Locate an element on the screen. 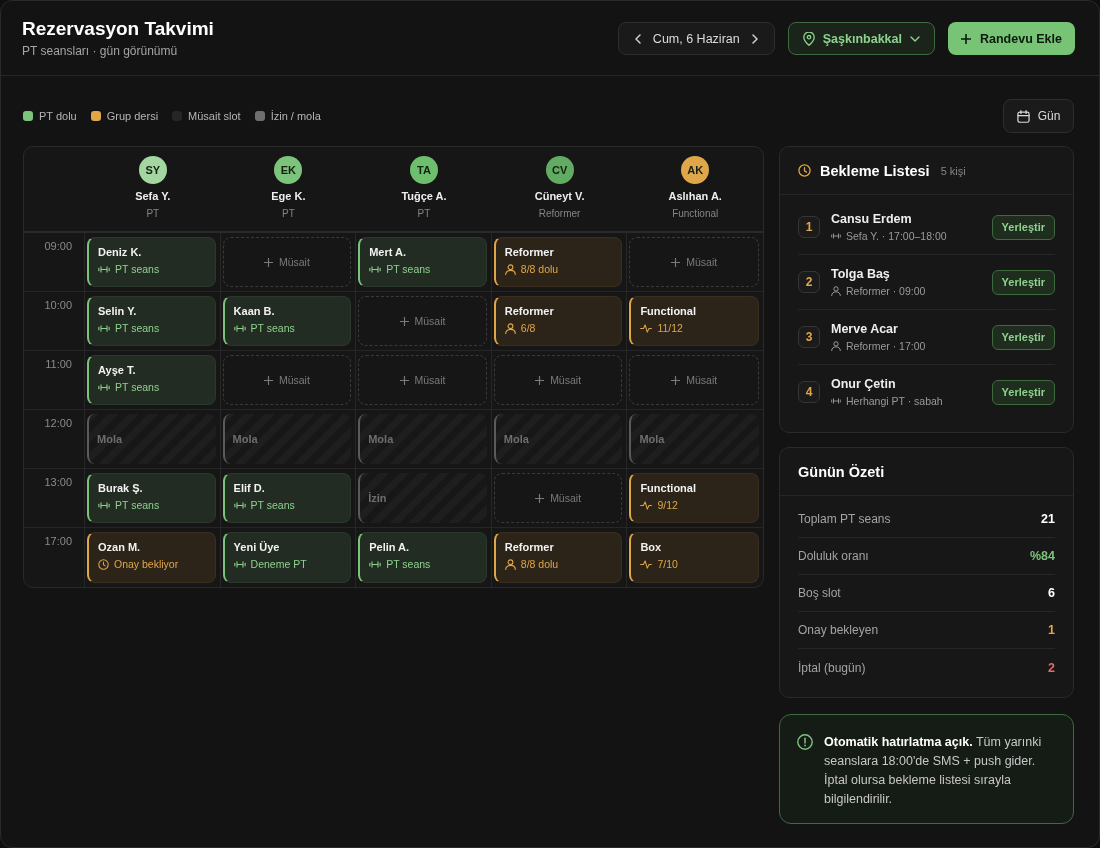 This screenshot has width=1100, height=848. time-label: 11:00 is located at coordinates (58, 364).